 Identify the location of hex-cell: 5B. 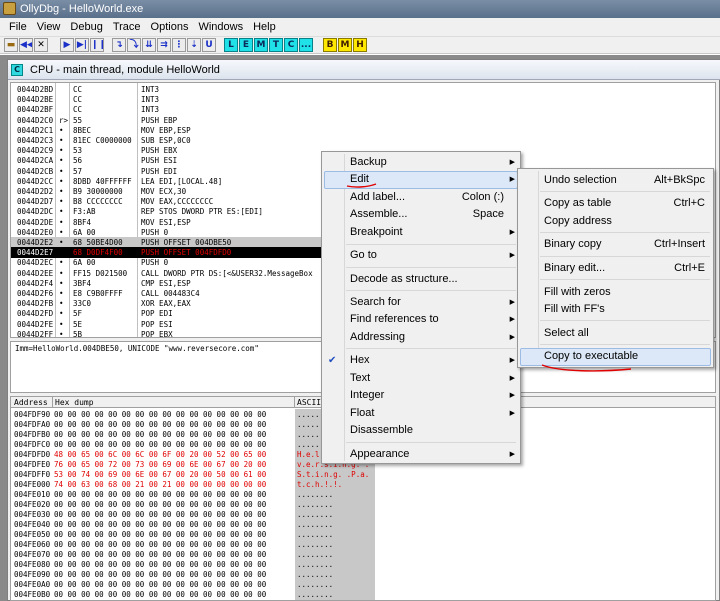
(78, 333).